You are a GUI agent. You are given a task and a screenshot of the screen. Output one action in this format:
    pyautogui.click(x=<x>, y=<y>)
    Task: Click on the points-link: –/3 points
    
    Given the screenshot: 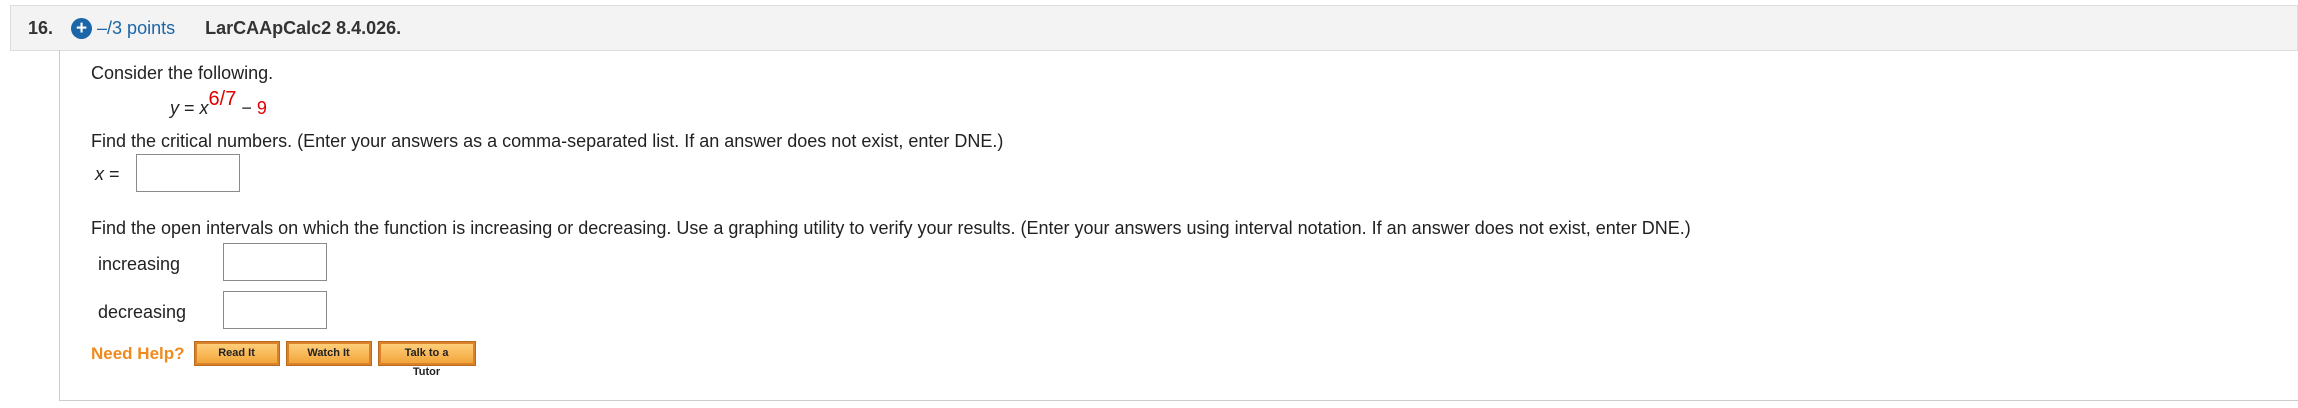 What is the action you would take?
    pyautogui.click(x=136, y=28)
    